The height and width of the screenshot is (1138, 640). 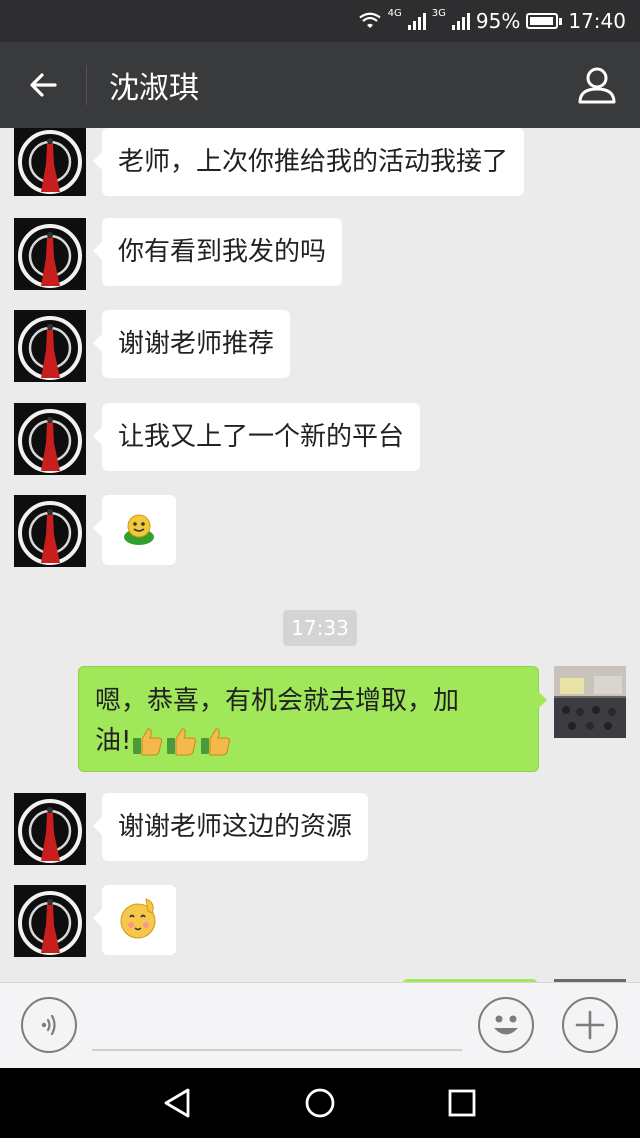 I want to click on plus-icon, so click(x=590, y=1025).